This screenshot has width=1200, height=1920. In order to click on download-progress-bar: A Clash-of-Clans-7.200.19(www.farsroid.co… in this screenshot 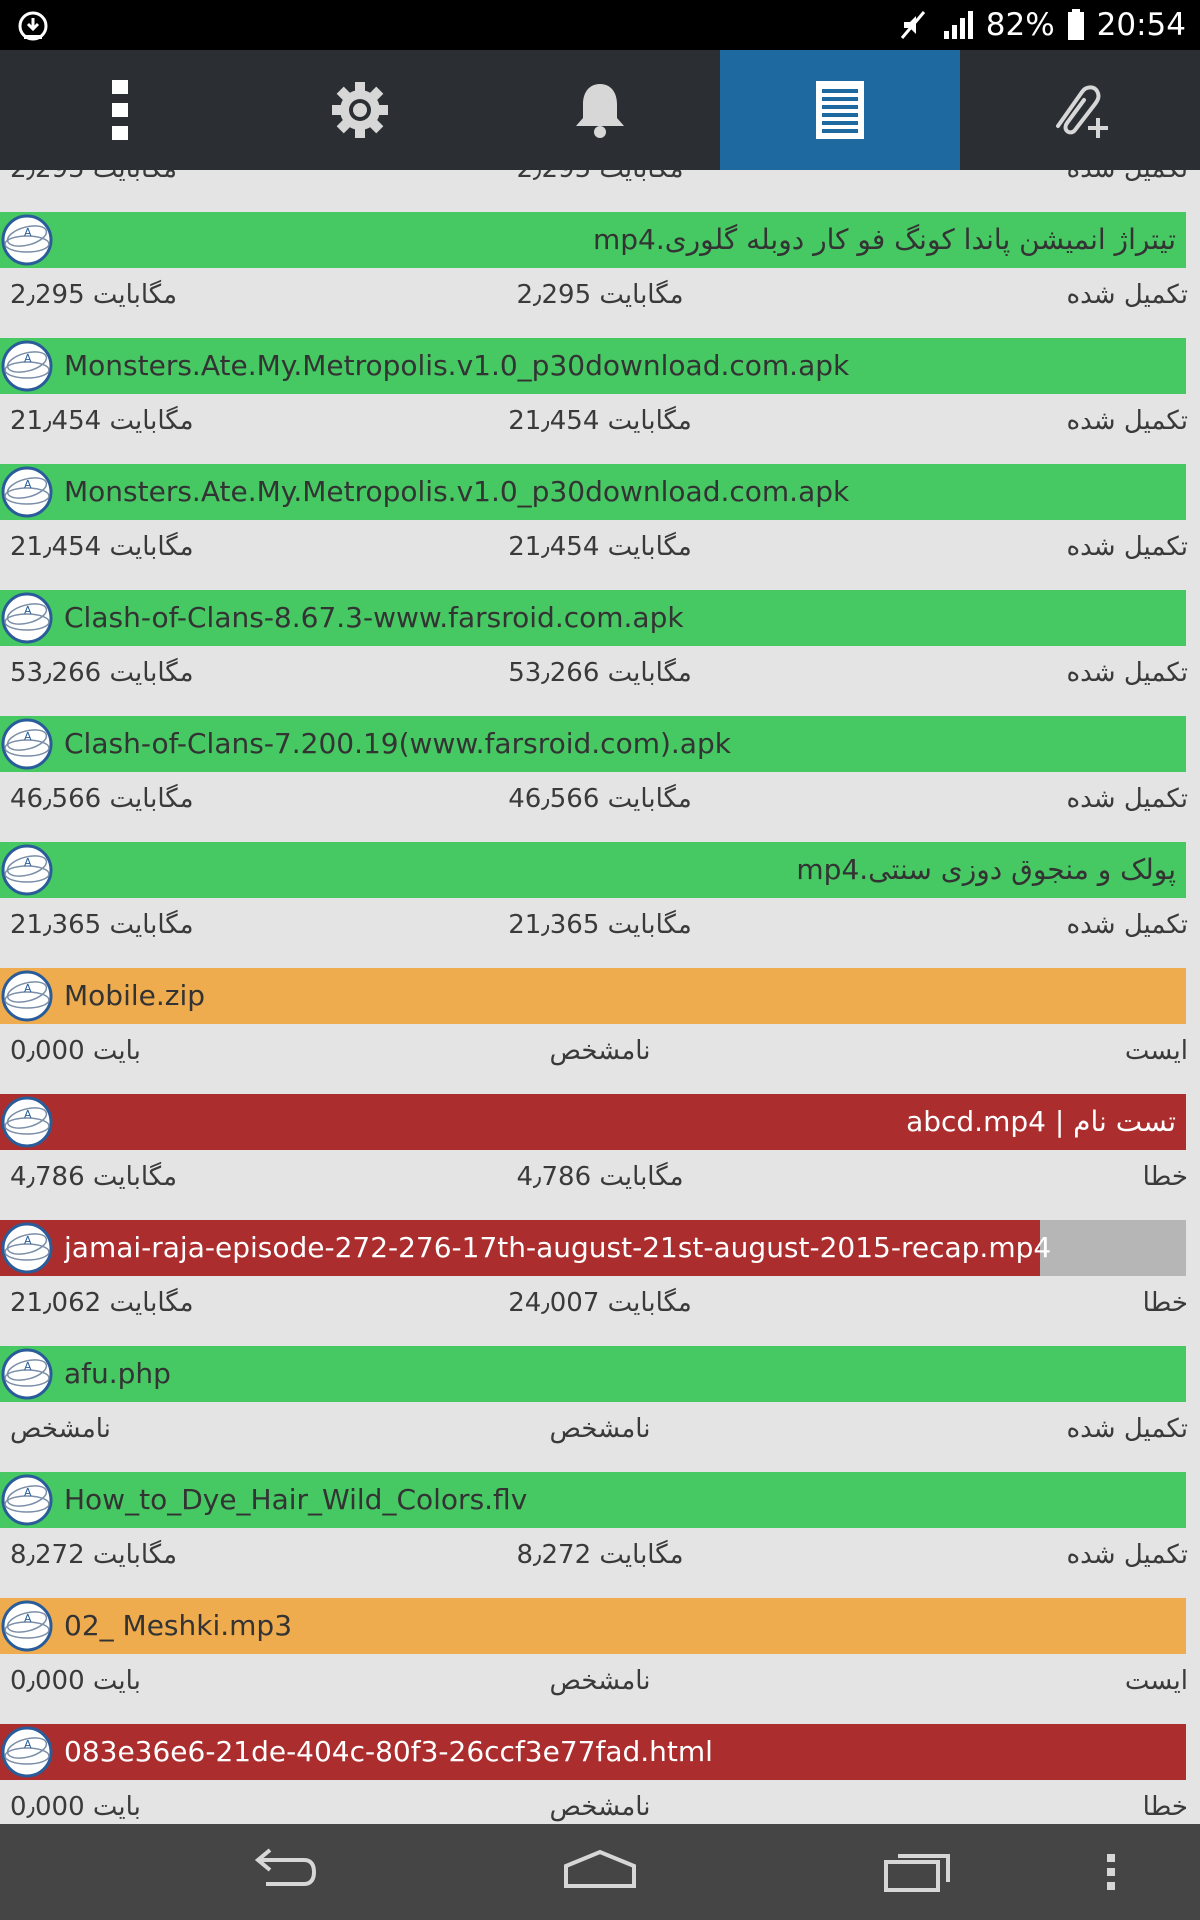, I will do `click(593, 744)`.